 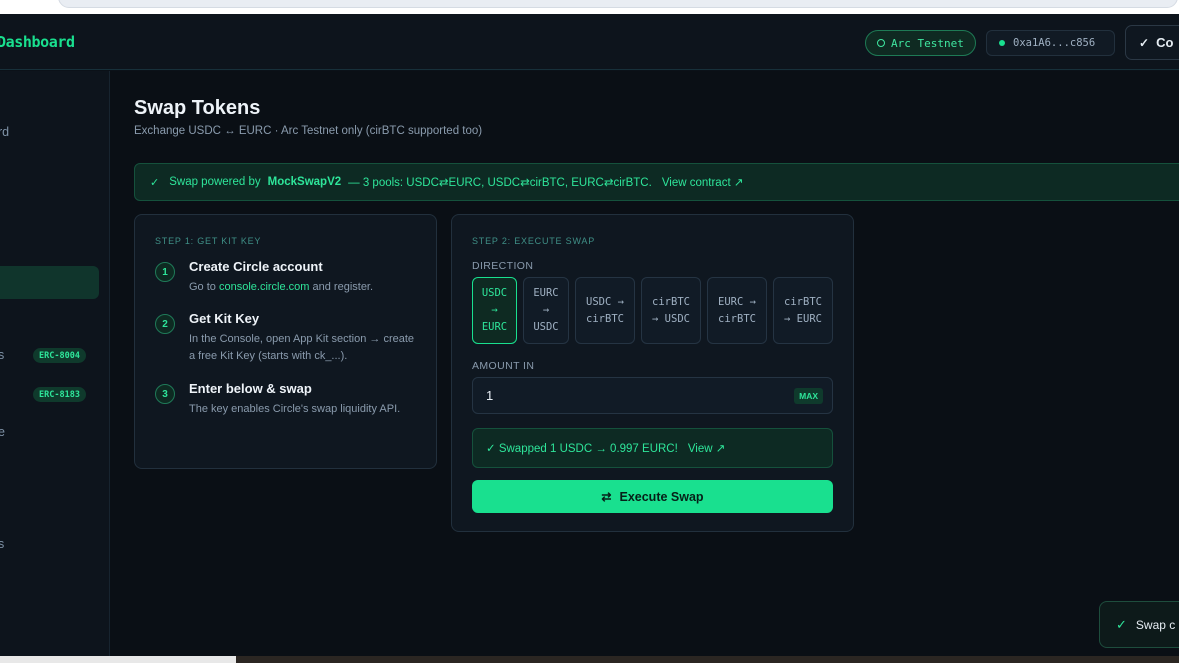 I want to click on sidebar: rd s ERC-8004 ERC-8183 e s, so click(x=55, y=363).